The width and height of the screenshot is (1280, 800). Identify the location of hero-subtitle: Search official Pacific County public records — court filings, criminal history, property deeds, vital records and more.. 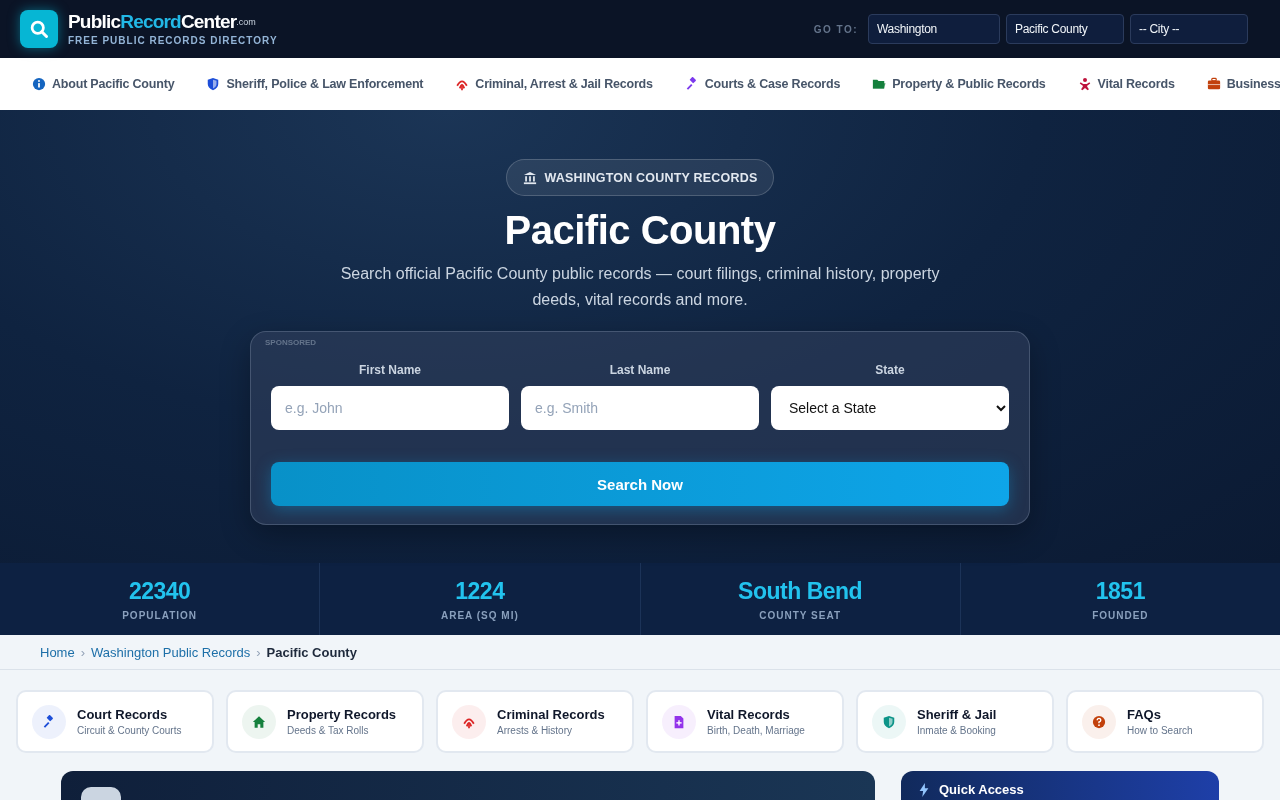
(640, 287).